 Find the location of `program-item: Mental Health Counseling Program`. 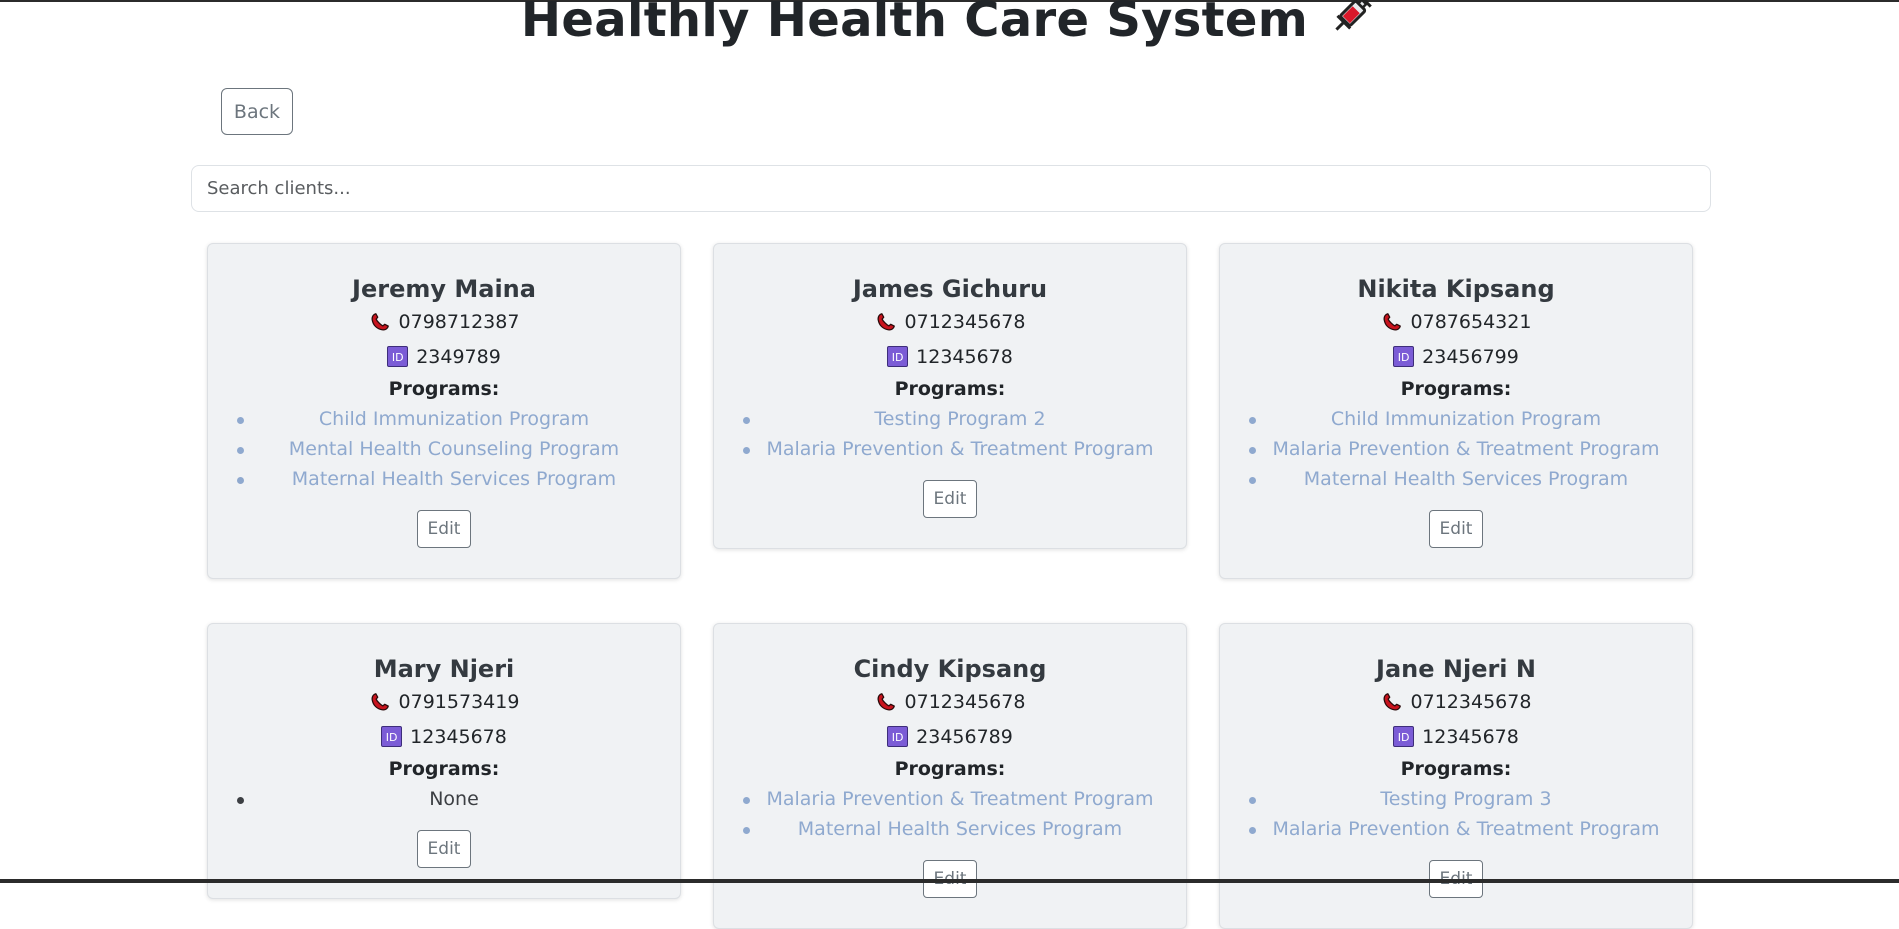

program-item: Mental Health Counseling Program is located at coordinates (444, 449).